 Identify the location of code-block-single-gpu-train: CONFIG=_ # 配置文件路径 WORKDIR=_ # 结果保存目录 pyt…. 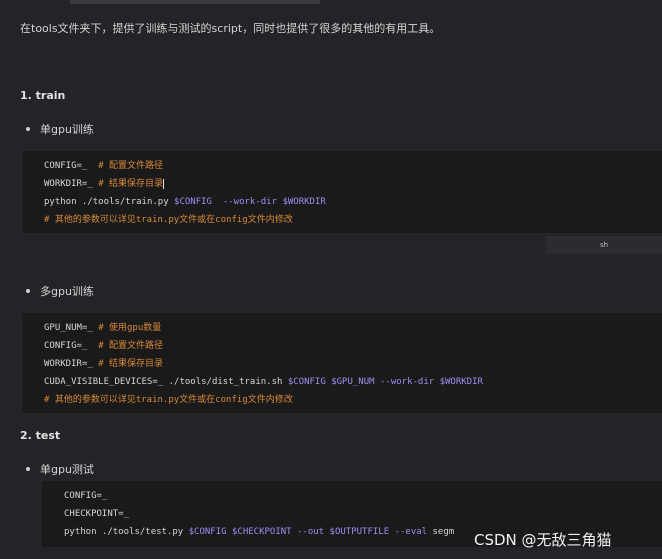
(342, 192).